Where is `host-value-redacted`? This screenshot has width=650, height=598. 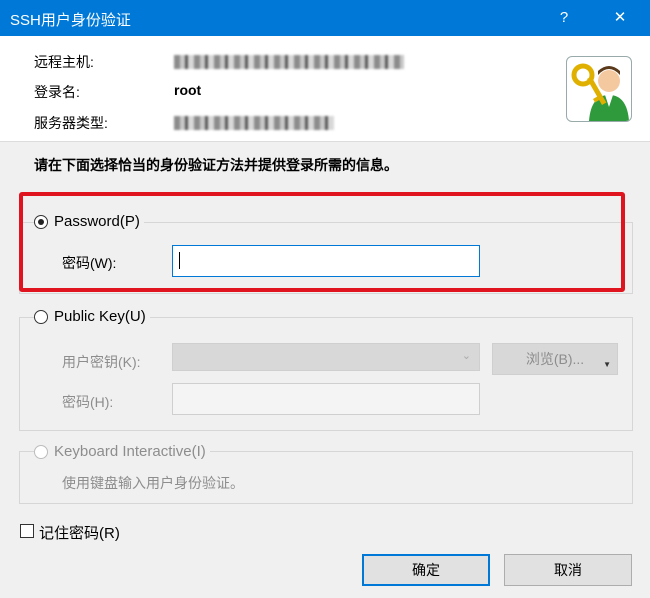 host-value-redacted is located at coordinates (289, 62).